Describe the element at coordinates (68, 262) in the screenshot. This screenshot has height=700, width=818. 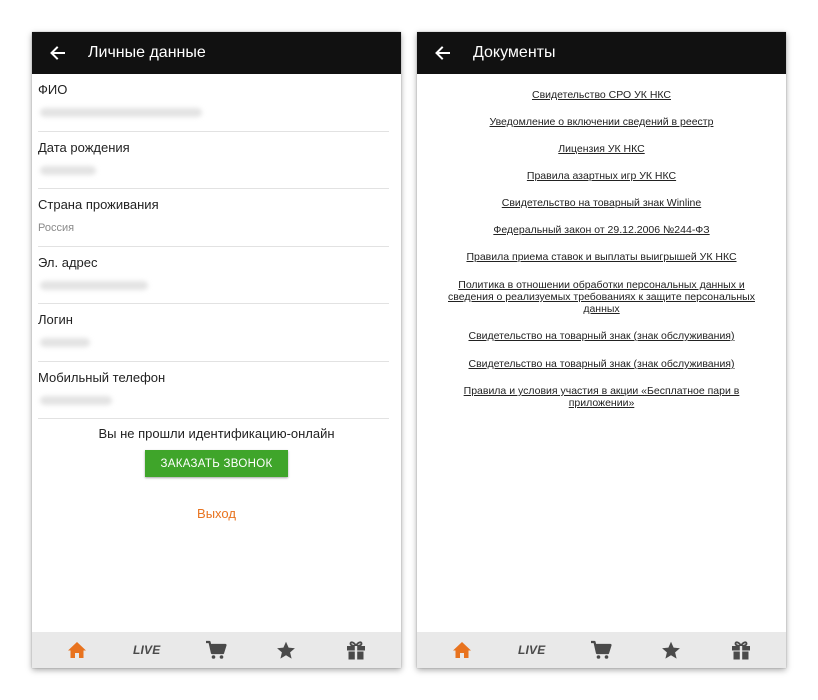
I see `field-label: Эл. адрес` at that location.